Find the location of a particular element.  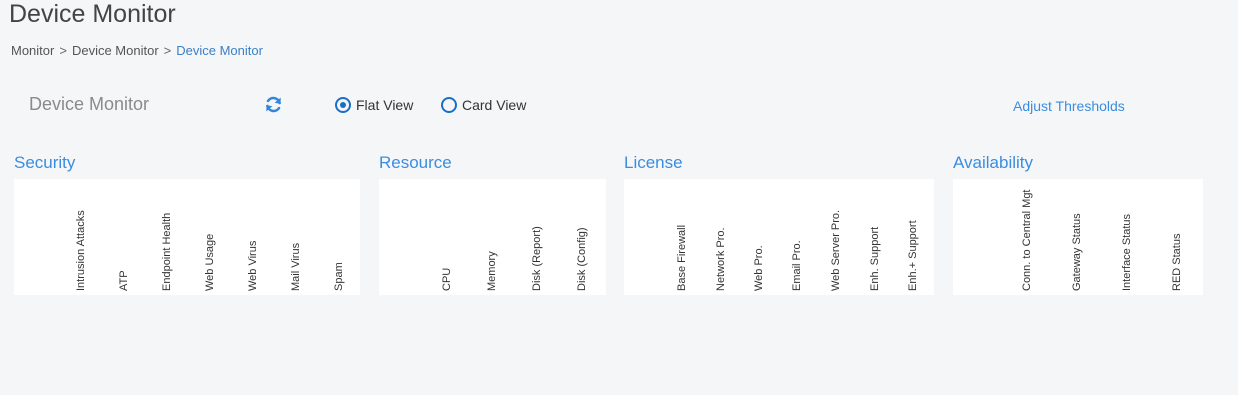

breadcrumb-item-monitor: Monitor is located at coordinates (32, 50).